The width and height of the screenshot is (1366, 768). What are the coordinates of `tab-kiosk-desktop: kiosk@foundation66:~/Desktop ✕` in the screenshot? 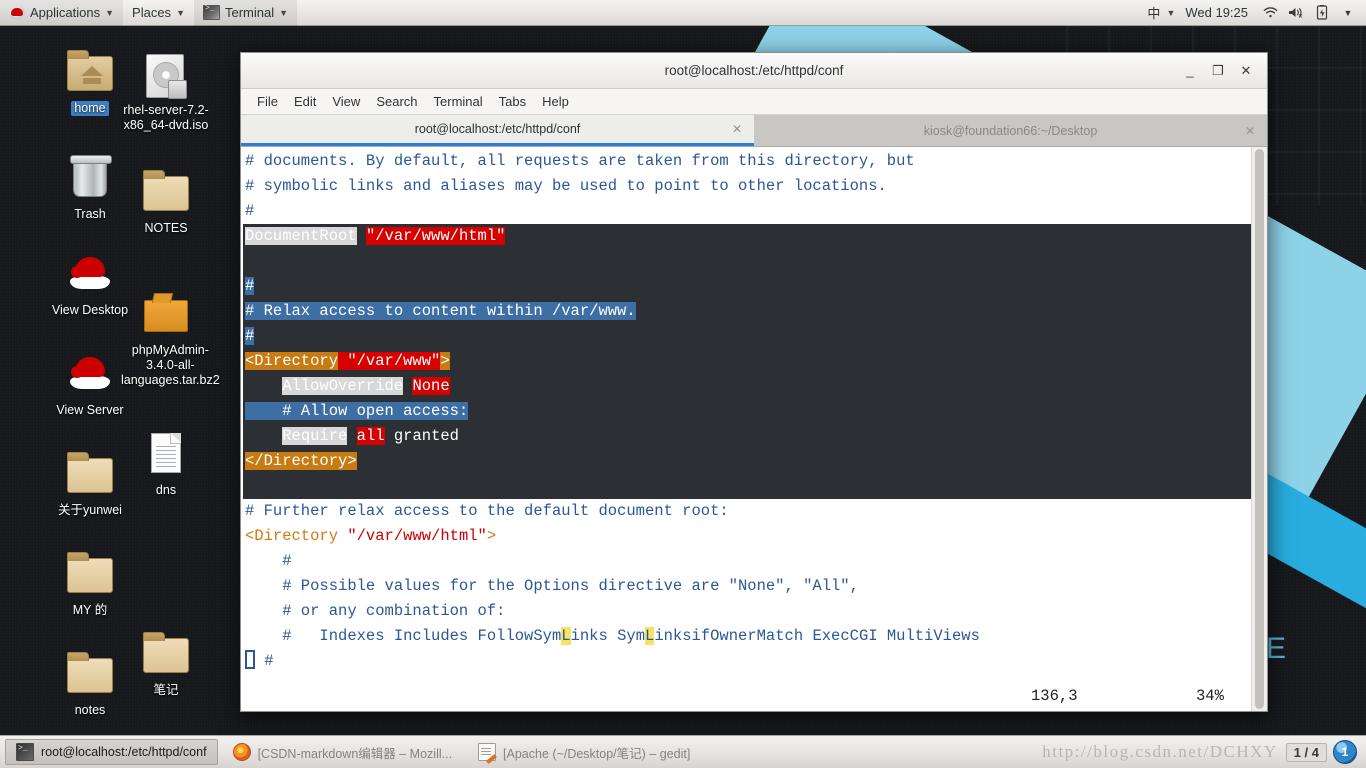 It's located at (1010, 130).